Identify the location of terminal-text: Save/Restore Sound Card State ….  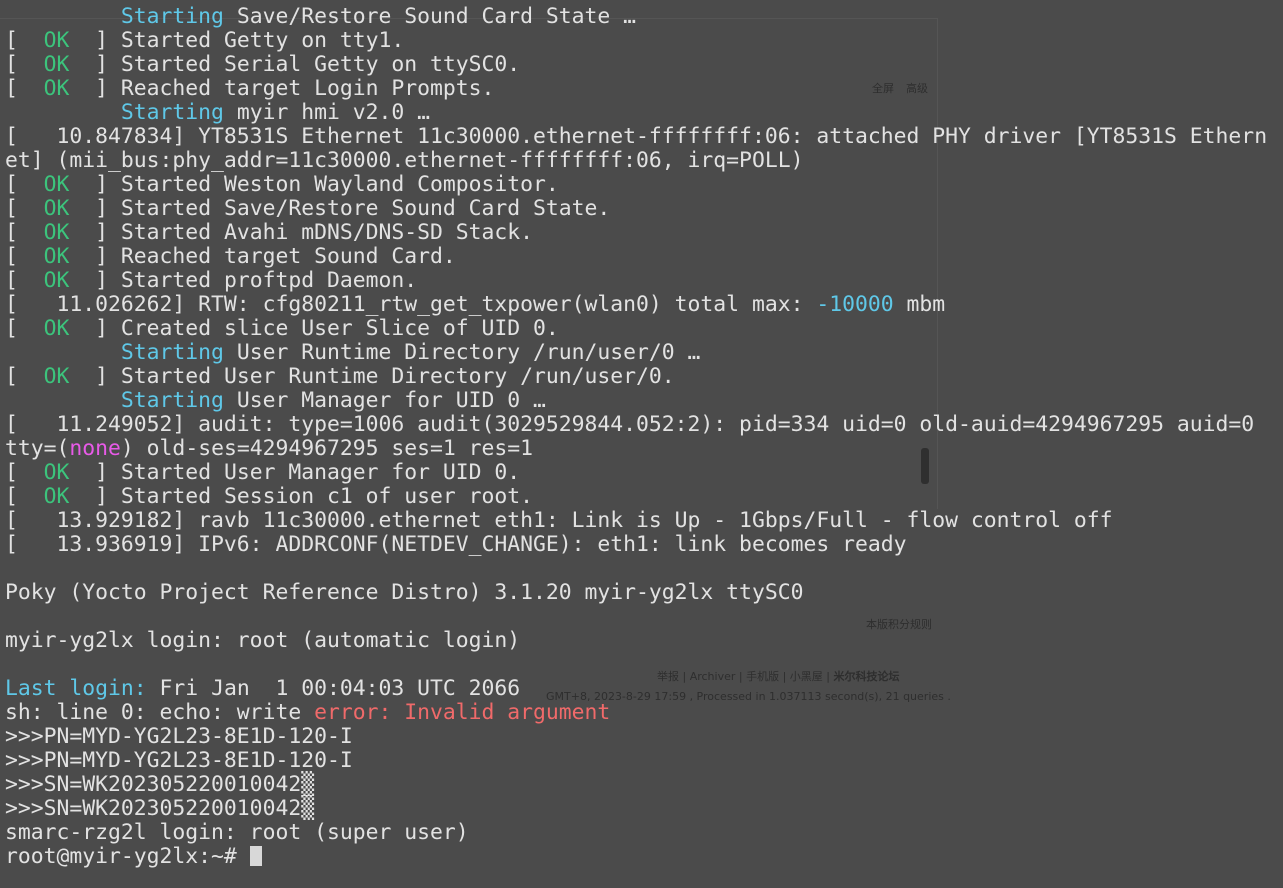
(430, 16).